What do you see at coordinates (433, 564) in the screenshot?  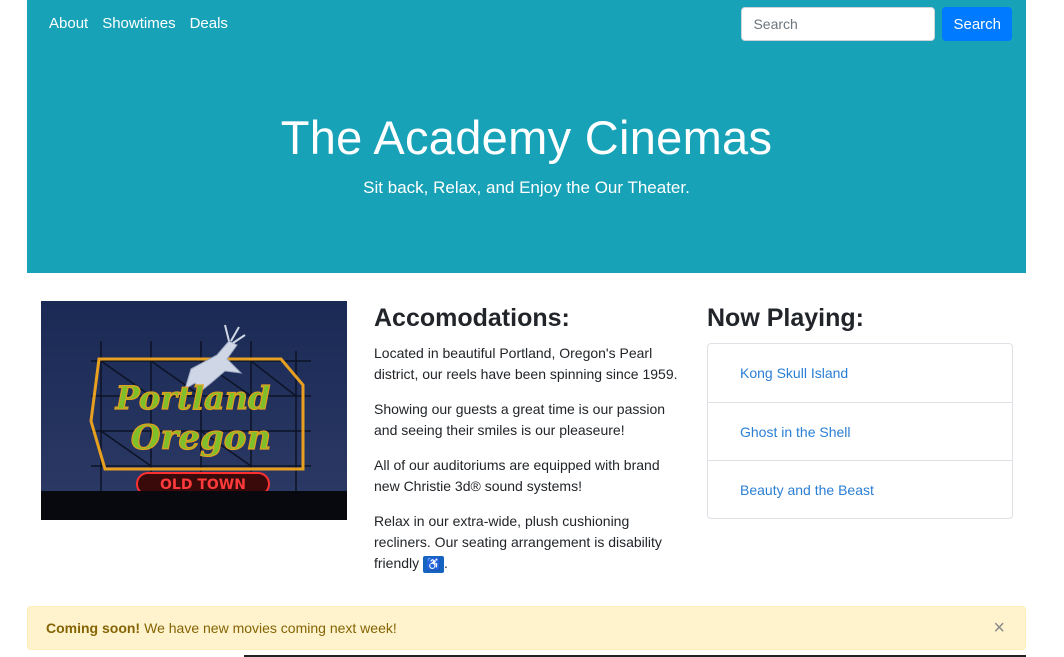 I see `wheelchair-icon: ♿` at bounding box center [433, 564].